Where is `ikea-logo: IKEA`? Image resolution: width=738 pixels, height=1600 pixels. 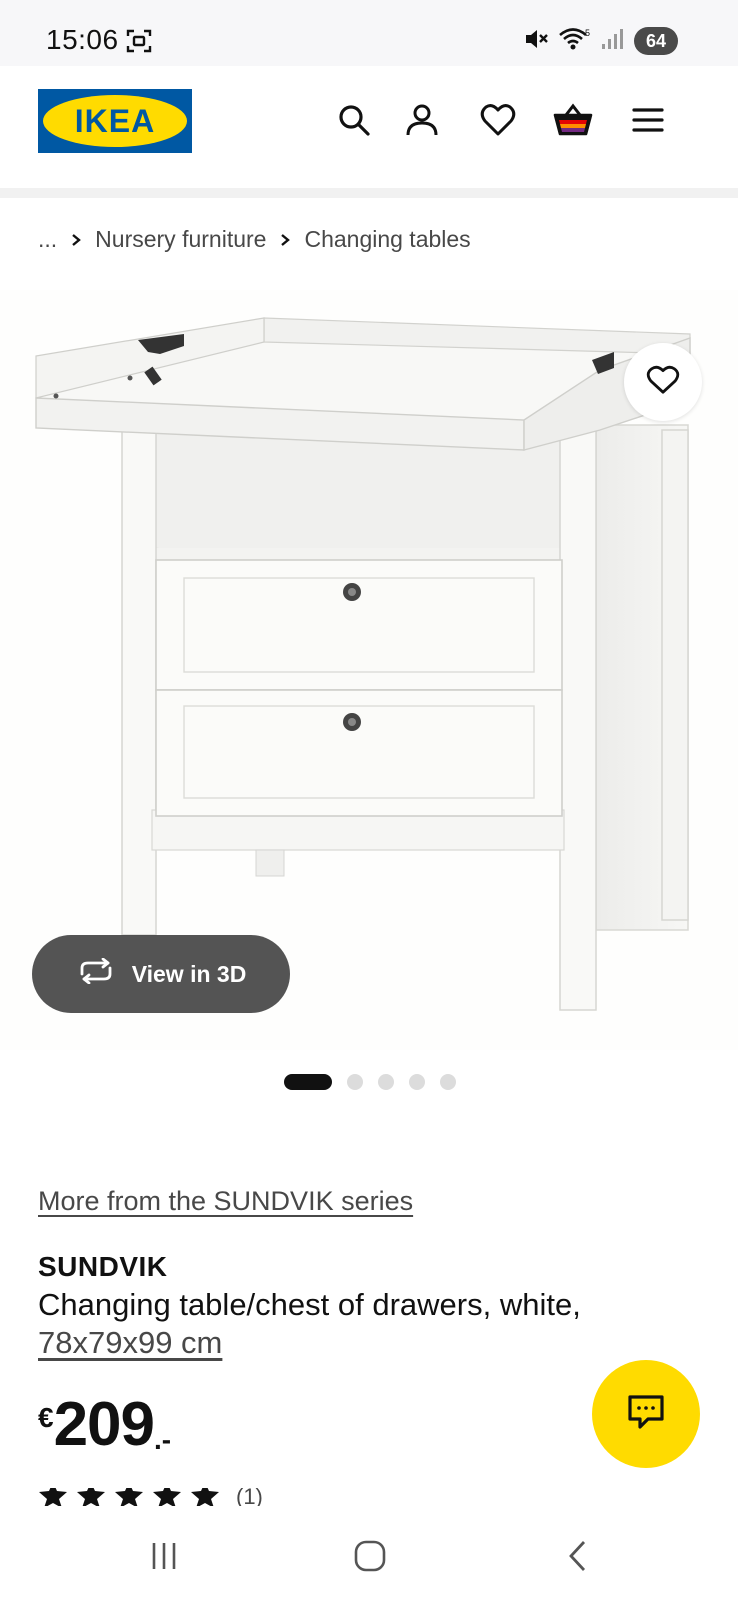 ikea-logo: IKEA is located at coordinates (115, 121).